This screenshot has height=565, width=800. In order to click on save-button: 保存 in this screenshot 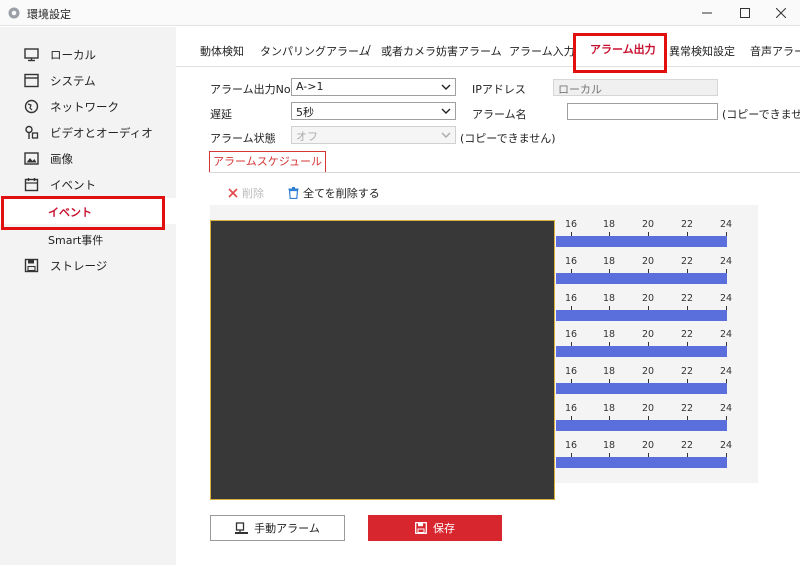, I will do `click(435, 528)`.